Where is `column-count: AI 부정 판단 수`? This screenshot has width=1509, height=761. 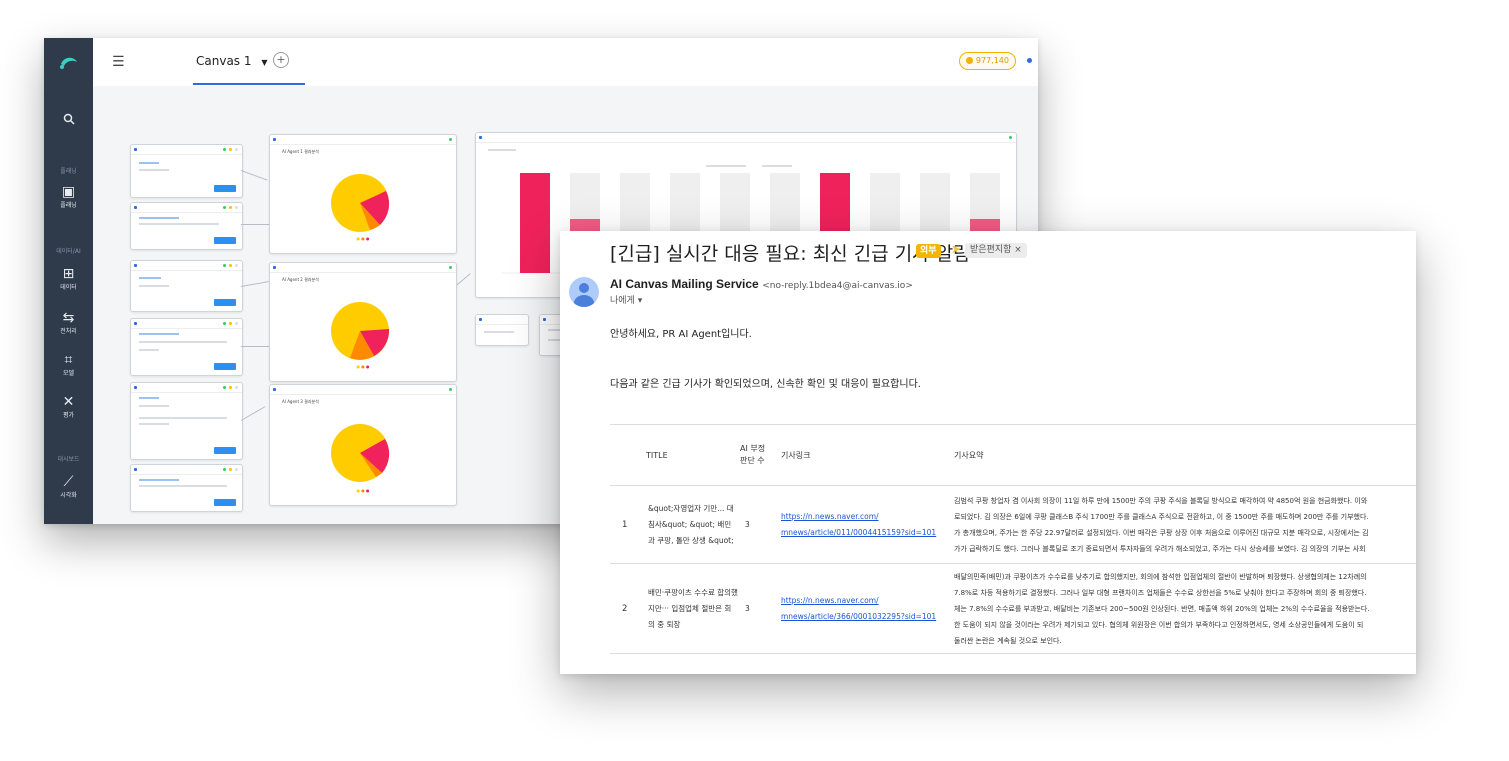
column-count: AI 부정 판단 수 is located at coordinates (759, 455).